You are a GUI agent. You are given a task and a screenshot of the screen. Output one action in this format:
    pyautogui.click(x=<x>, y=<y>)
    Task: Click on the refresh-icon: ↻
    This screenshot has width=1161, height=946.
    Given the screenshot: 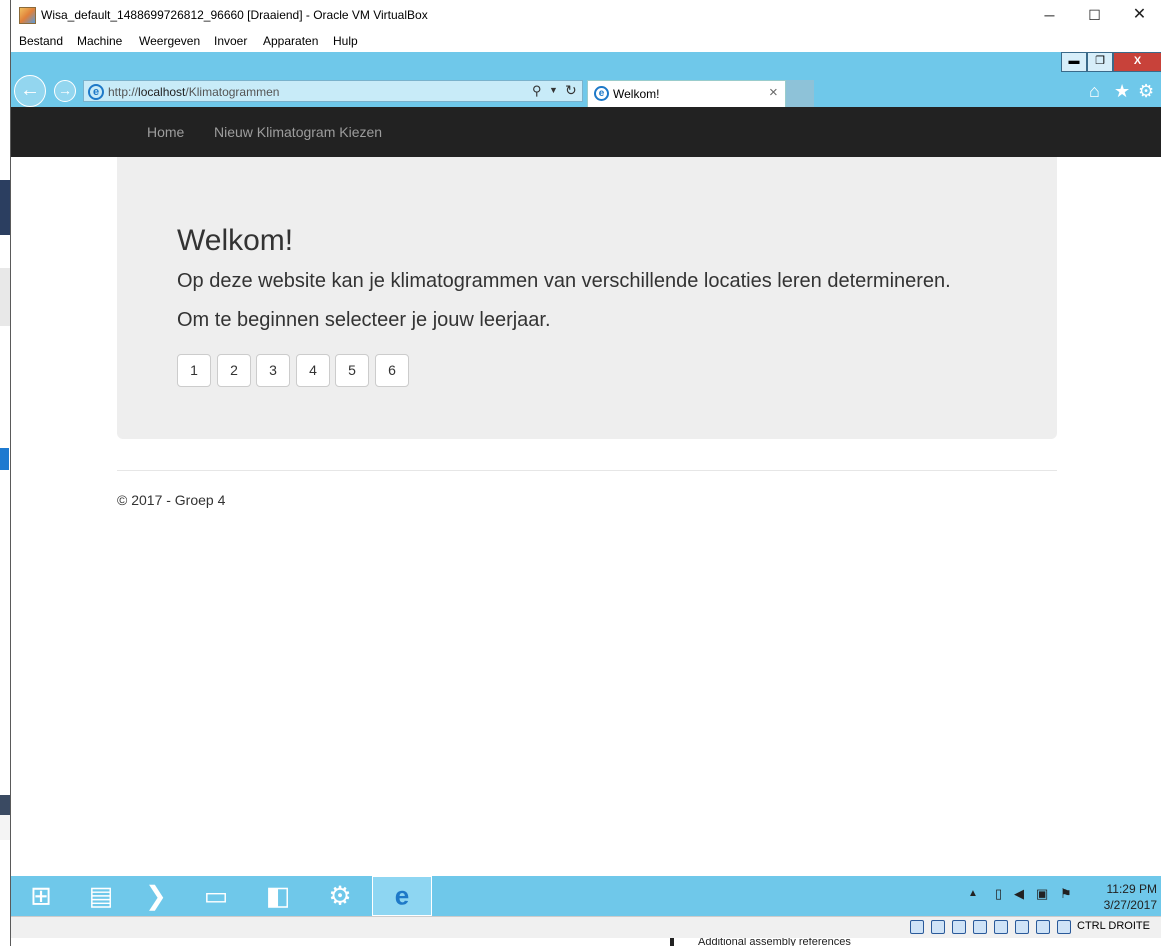 What is the action you would take?
    pyautogui.click(x=571, y=90)
    